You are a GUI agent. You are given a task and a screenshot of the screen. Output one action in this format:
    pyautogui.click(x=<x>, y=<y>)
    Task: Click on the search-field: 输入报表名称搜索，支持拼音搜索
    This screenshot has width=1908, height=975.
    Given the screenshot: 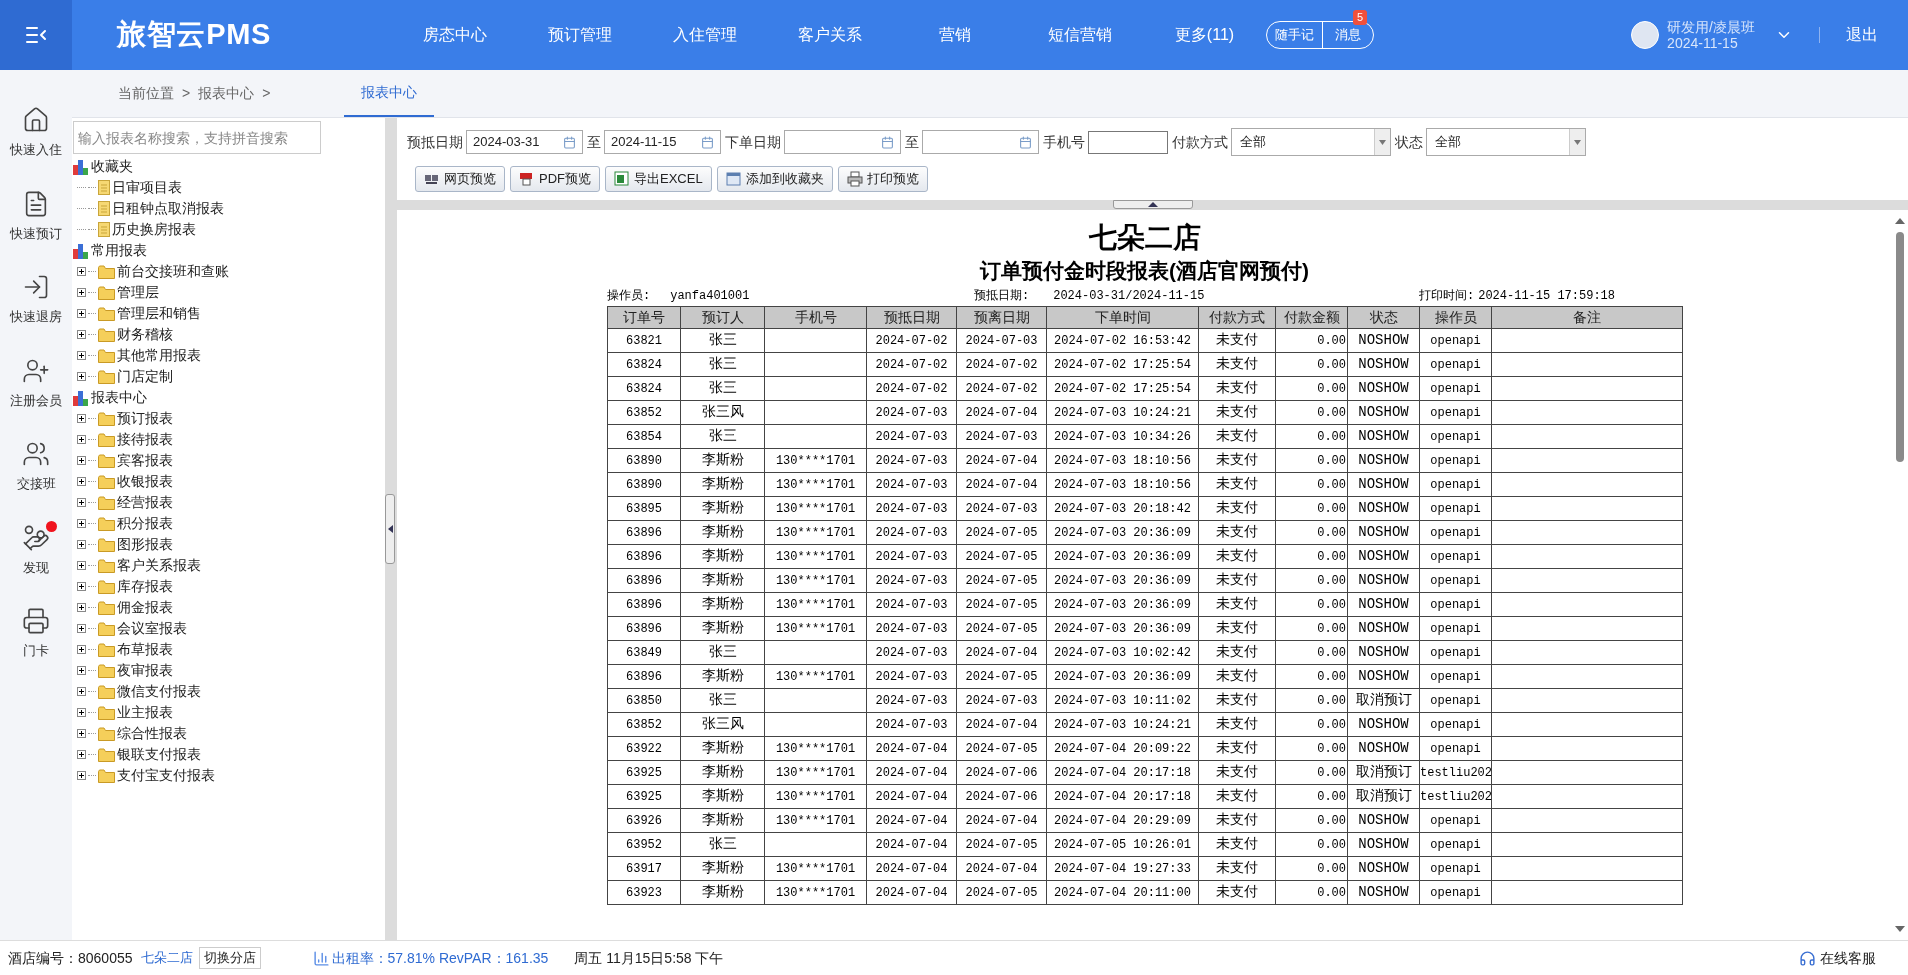 What is the action you would take?
    pyautogui.click(x=197, y=137)
    